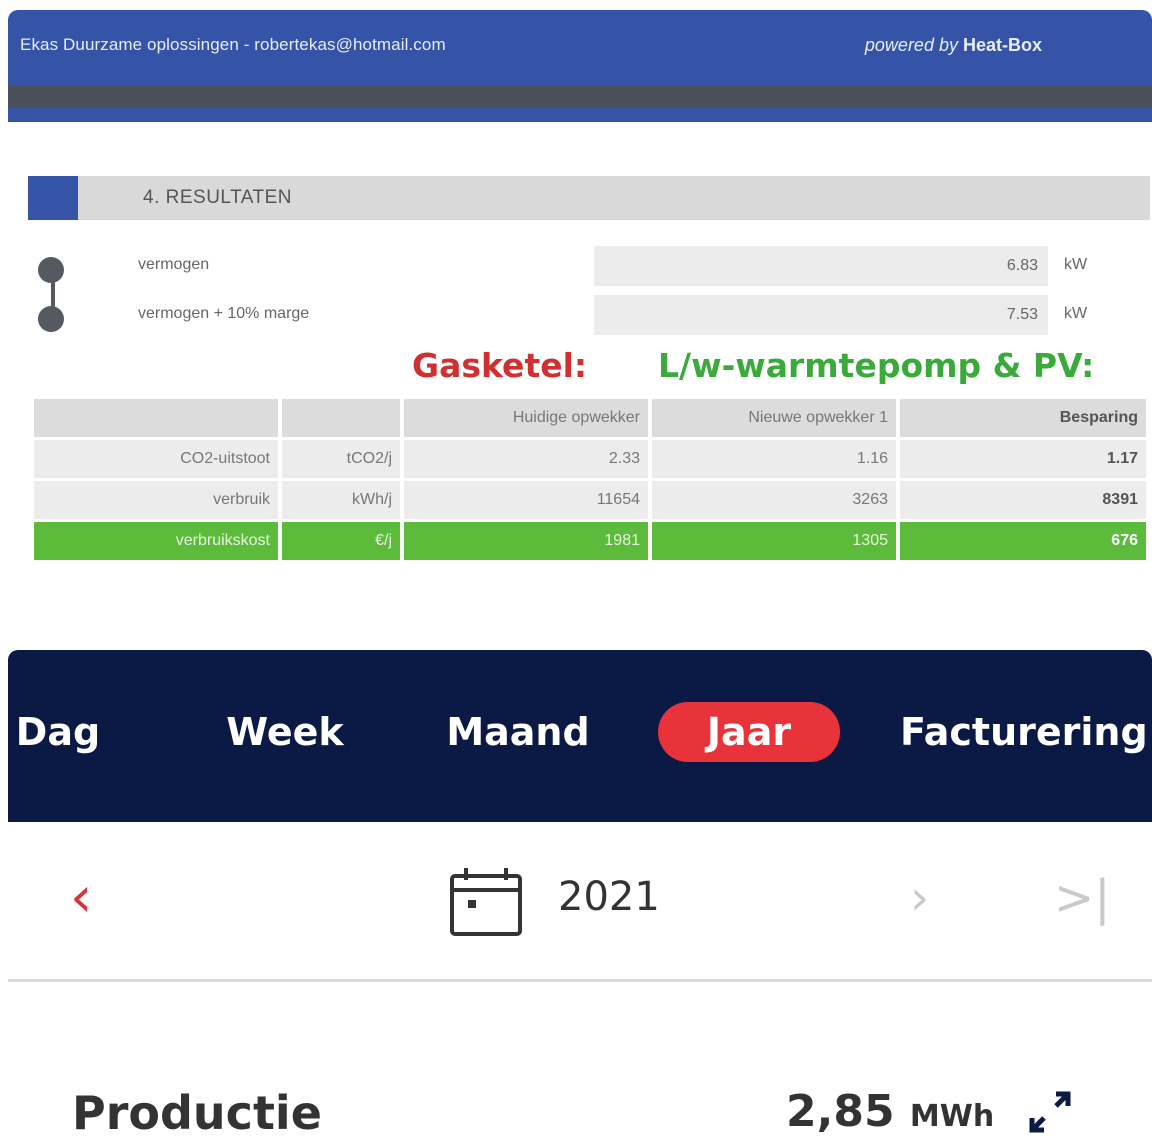  Describe the element at coordinates (589, 315) in the screenshot. I see `power-row-margin: vermogen + 10% marge 7.53 kW` at that location.